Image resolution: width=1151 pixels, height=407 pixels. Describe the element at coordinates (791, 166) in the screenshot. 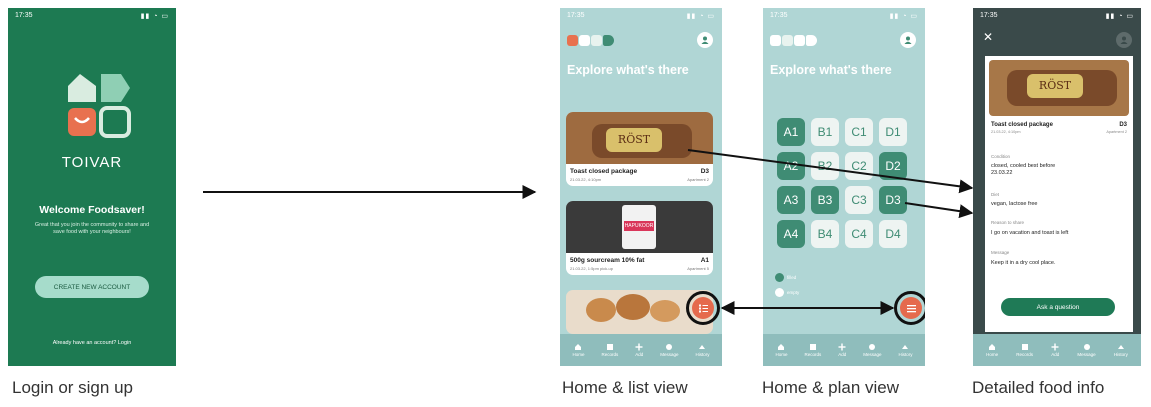

I see `plan-cell-a2: A2` at that location.